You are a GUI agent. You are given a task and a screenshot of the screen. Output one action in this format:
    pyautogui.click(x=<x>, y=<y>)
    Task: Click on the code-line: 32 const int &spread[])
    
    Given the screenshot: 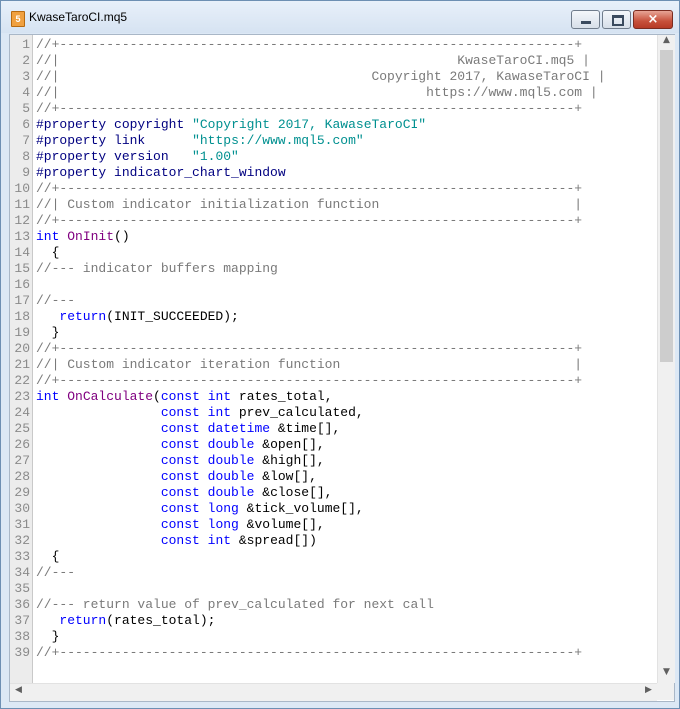 What is the action you would take?
    pyautogui.click(x=333, y=541)
    